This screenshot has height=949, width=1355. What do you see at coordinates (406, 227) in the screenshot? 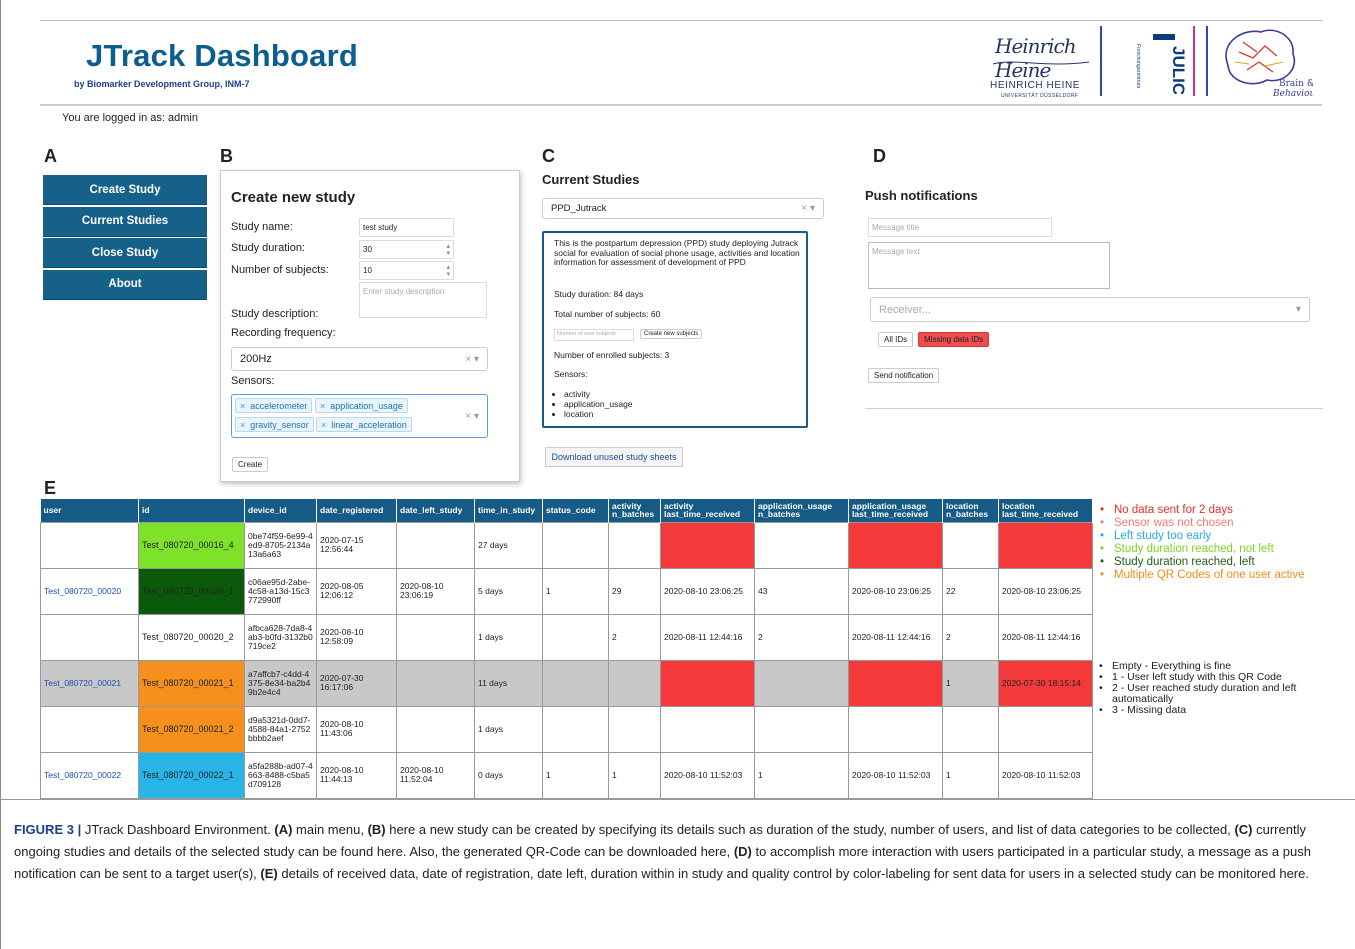
I see `study-name-input: test study` at bounding box center [406, 227].